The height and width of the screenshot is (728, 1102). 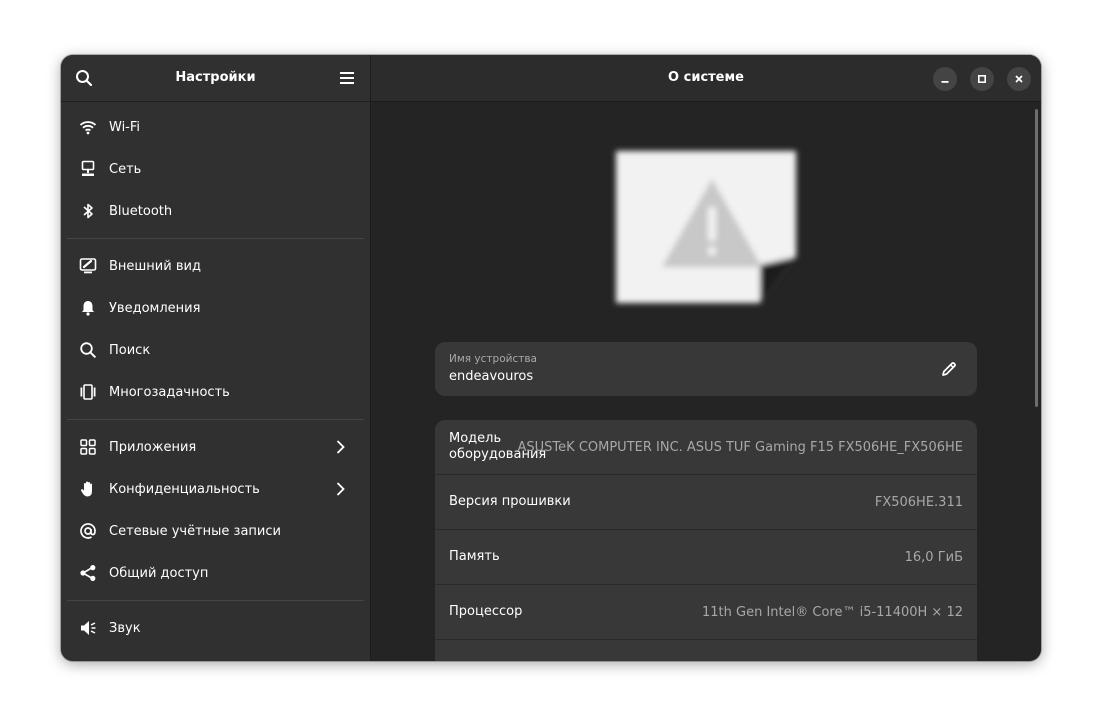 I want to click on sidebar-item-multitasking: Многозадачность, so click(x=215, y=392).